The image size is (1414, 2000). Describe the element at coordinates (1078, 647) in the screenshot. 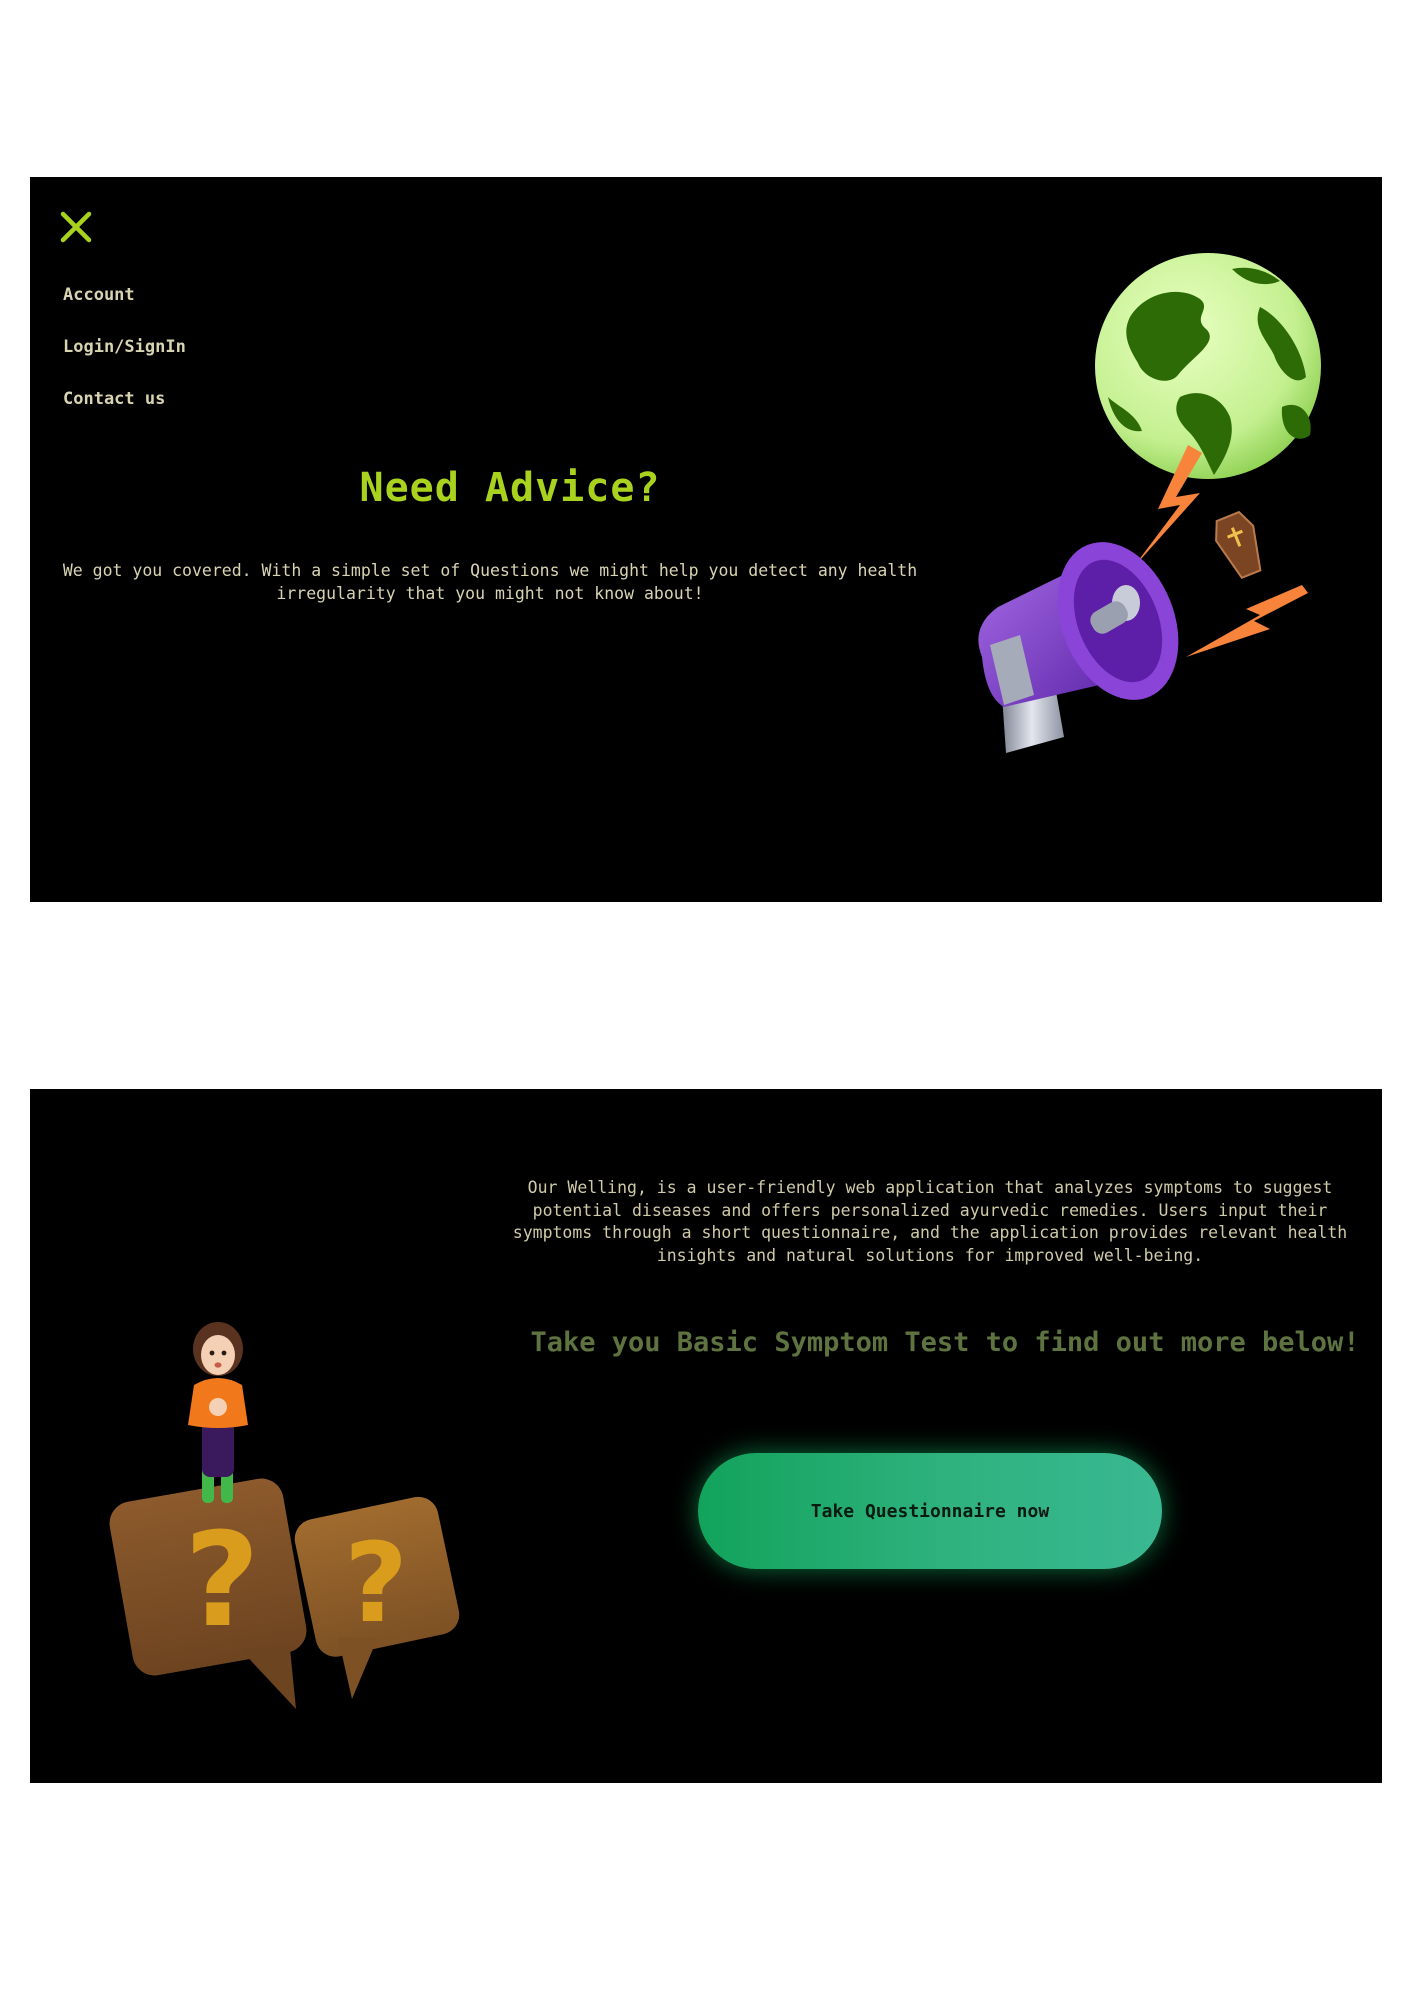

I see `megaphone-icon` at that location.